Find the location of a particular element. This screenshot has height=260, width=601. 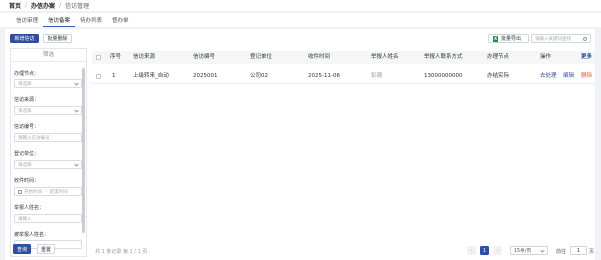

column-reporter: 举报人姓名 is located at coordinates (385, 57).